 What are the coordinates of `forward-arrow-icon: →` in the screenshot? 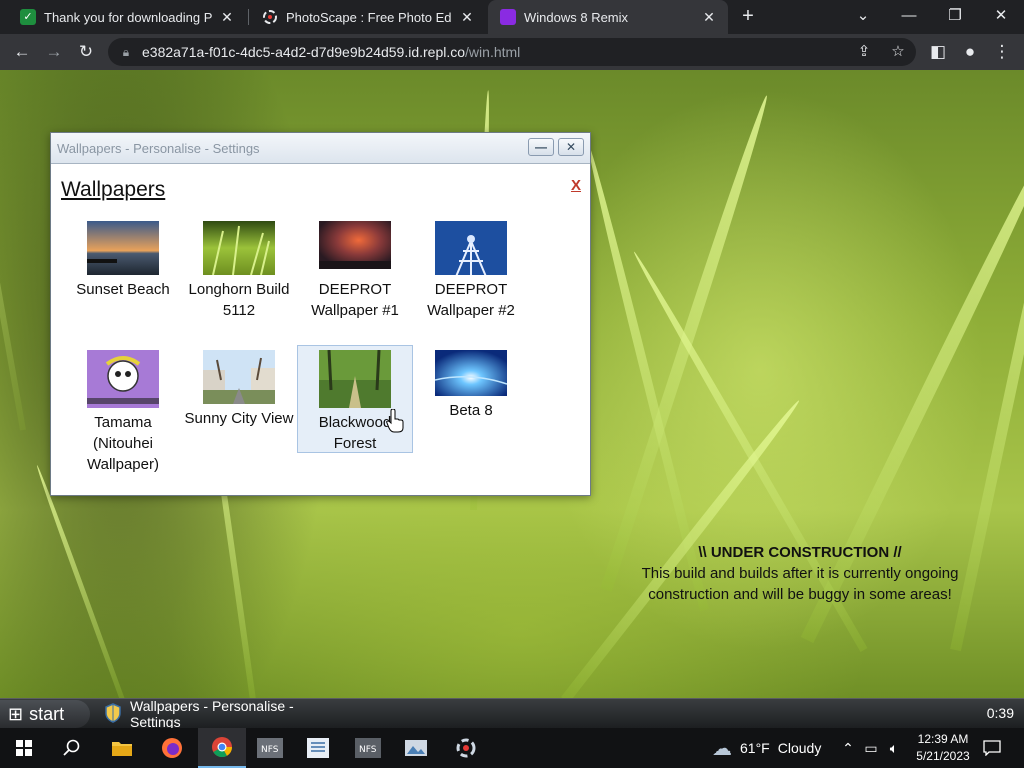 It's located at (54, 52).